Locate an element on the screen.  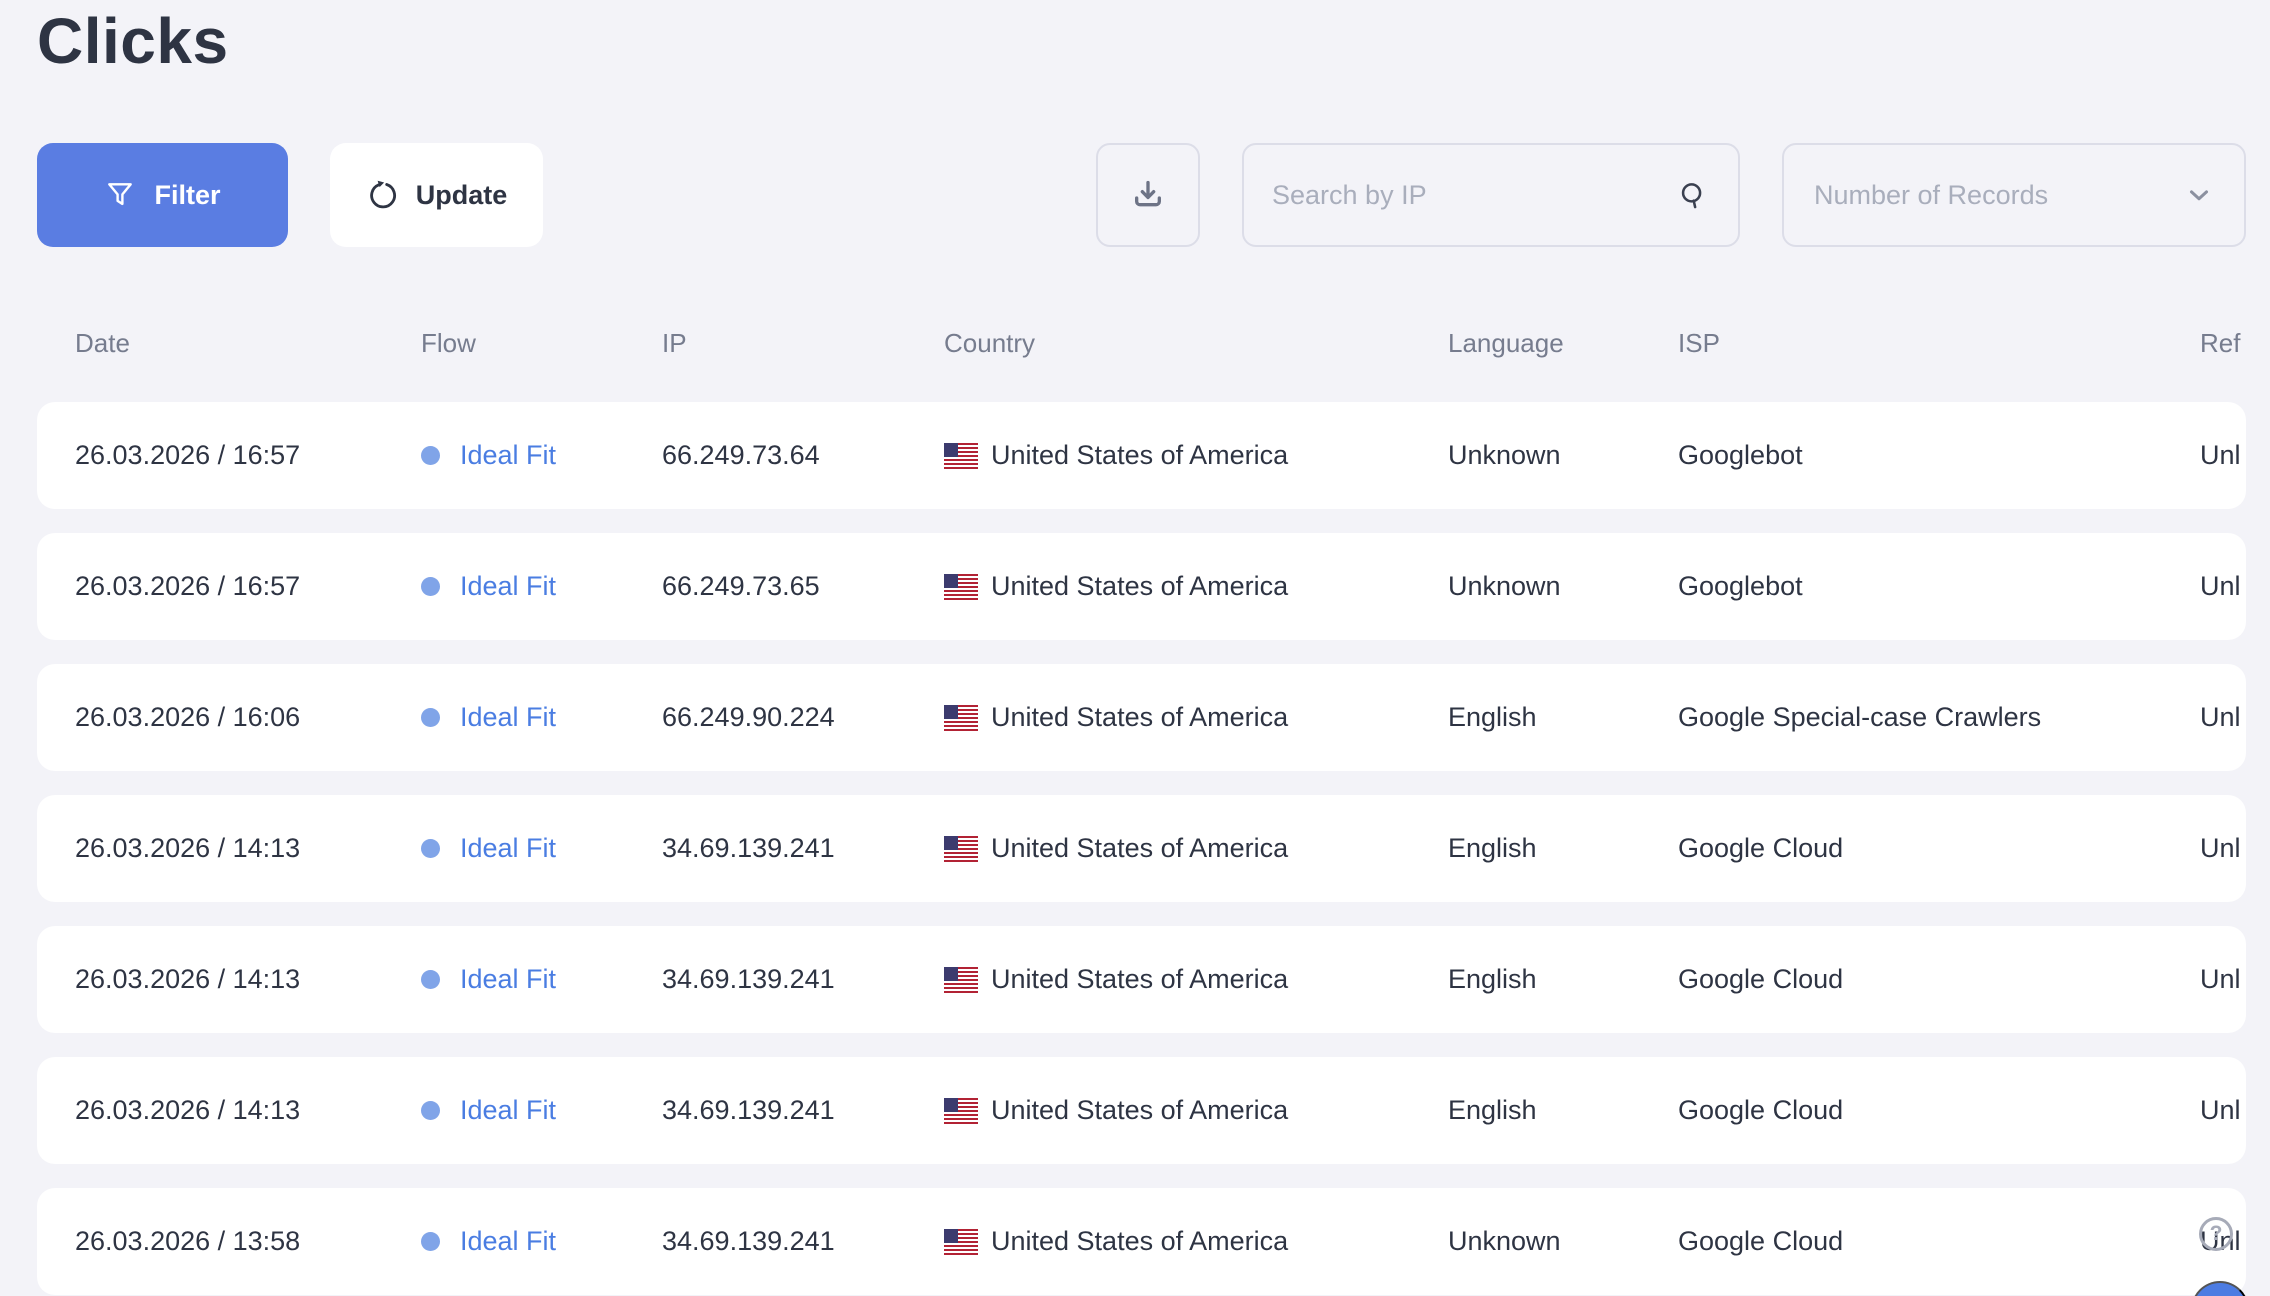
date-cell: 26.03.2026 / 13:58 is located at coordinates (188, 1241).